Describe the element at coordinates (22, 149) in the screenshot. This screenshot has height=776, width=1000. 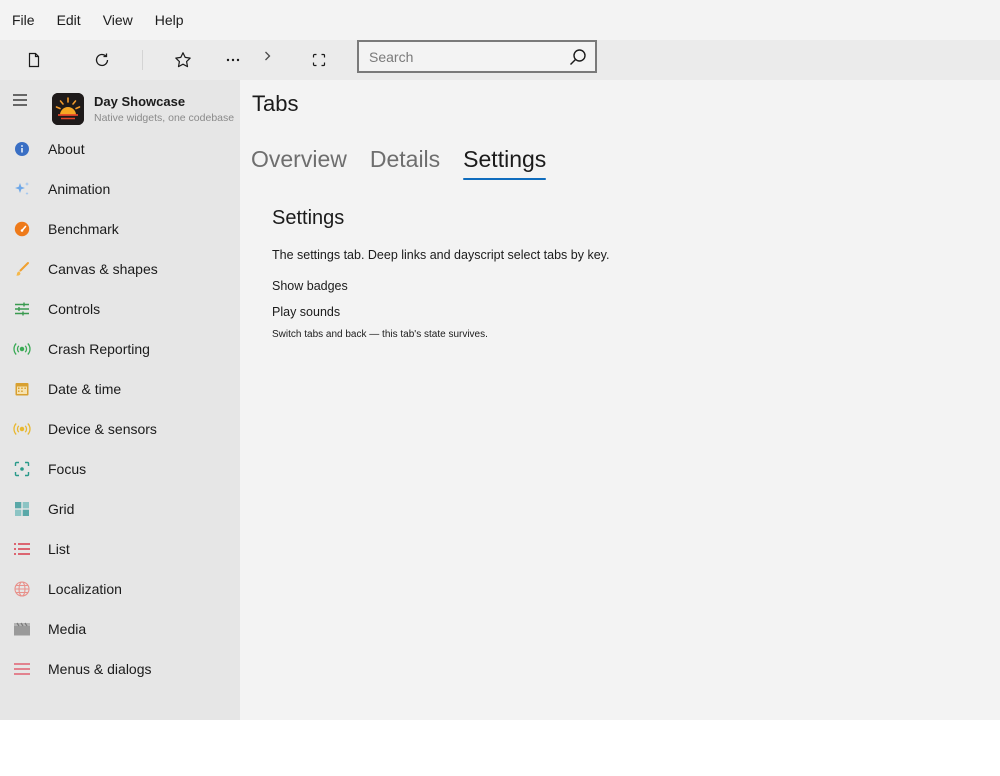
I see `info-icon` at that location.